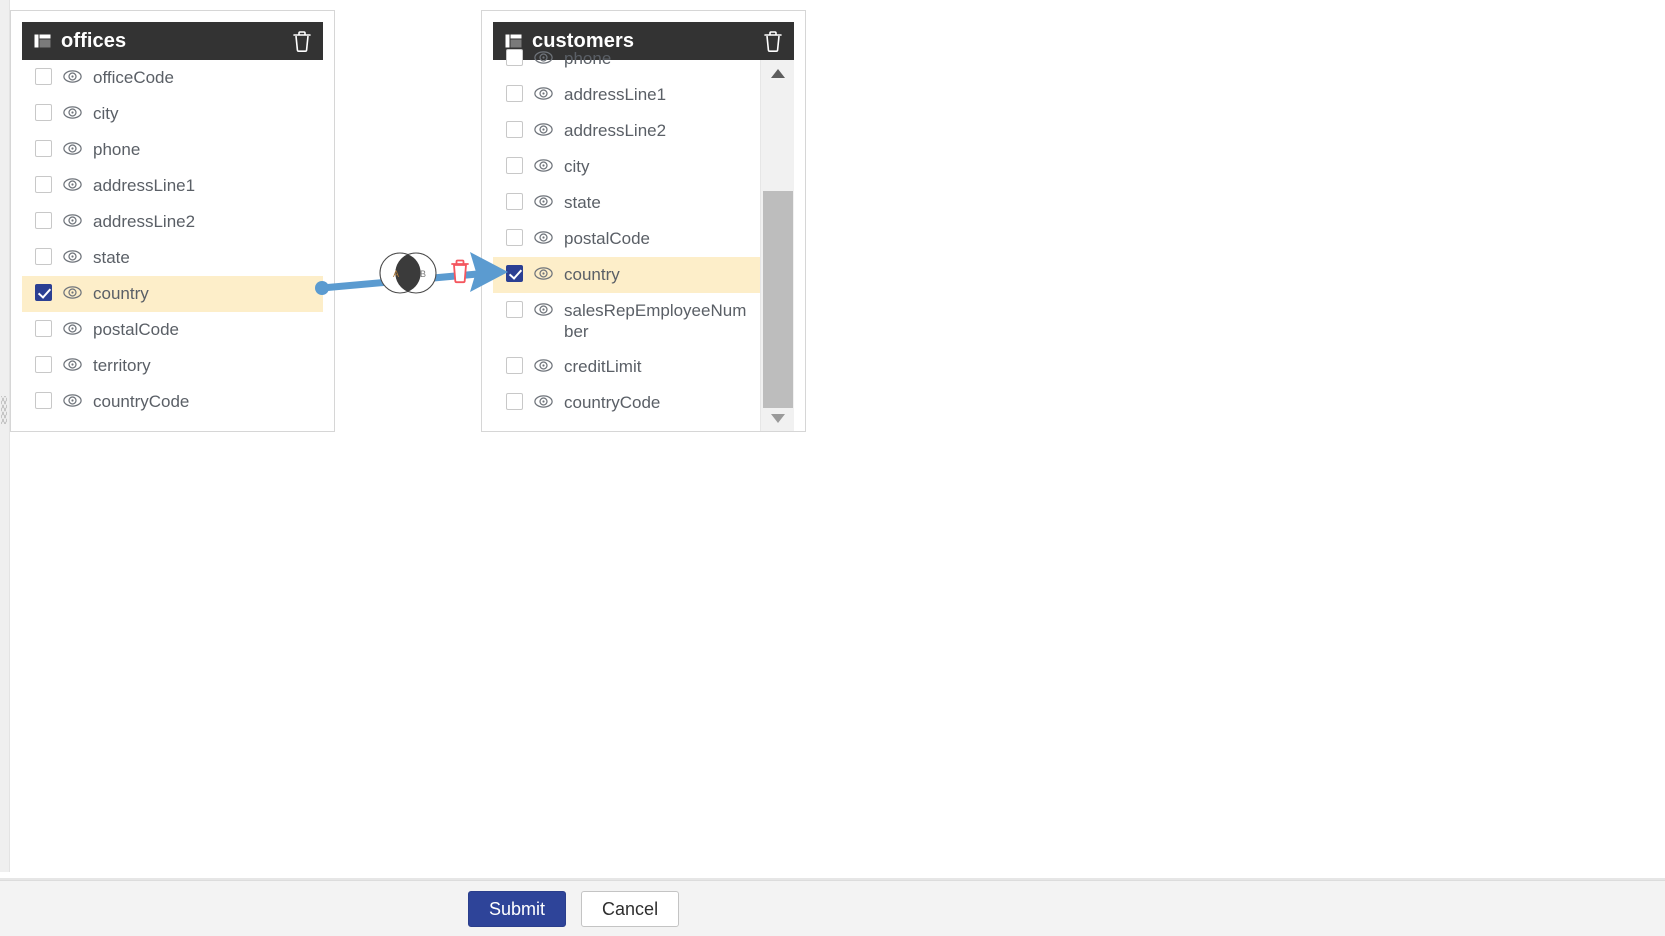 The width and height of the screenshot is (1665, 936). Describe the element at coordinates (42, 41) in the screenshot. I see `table-icon` at that location.